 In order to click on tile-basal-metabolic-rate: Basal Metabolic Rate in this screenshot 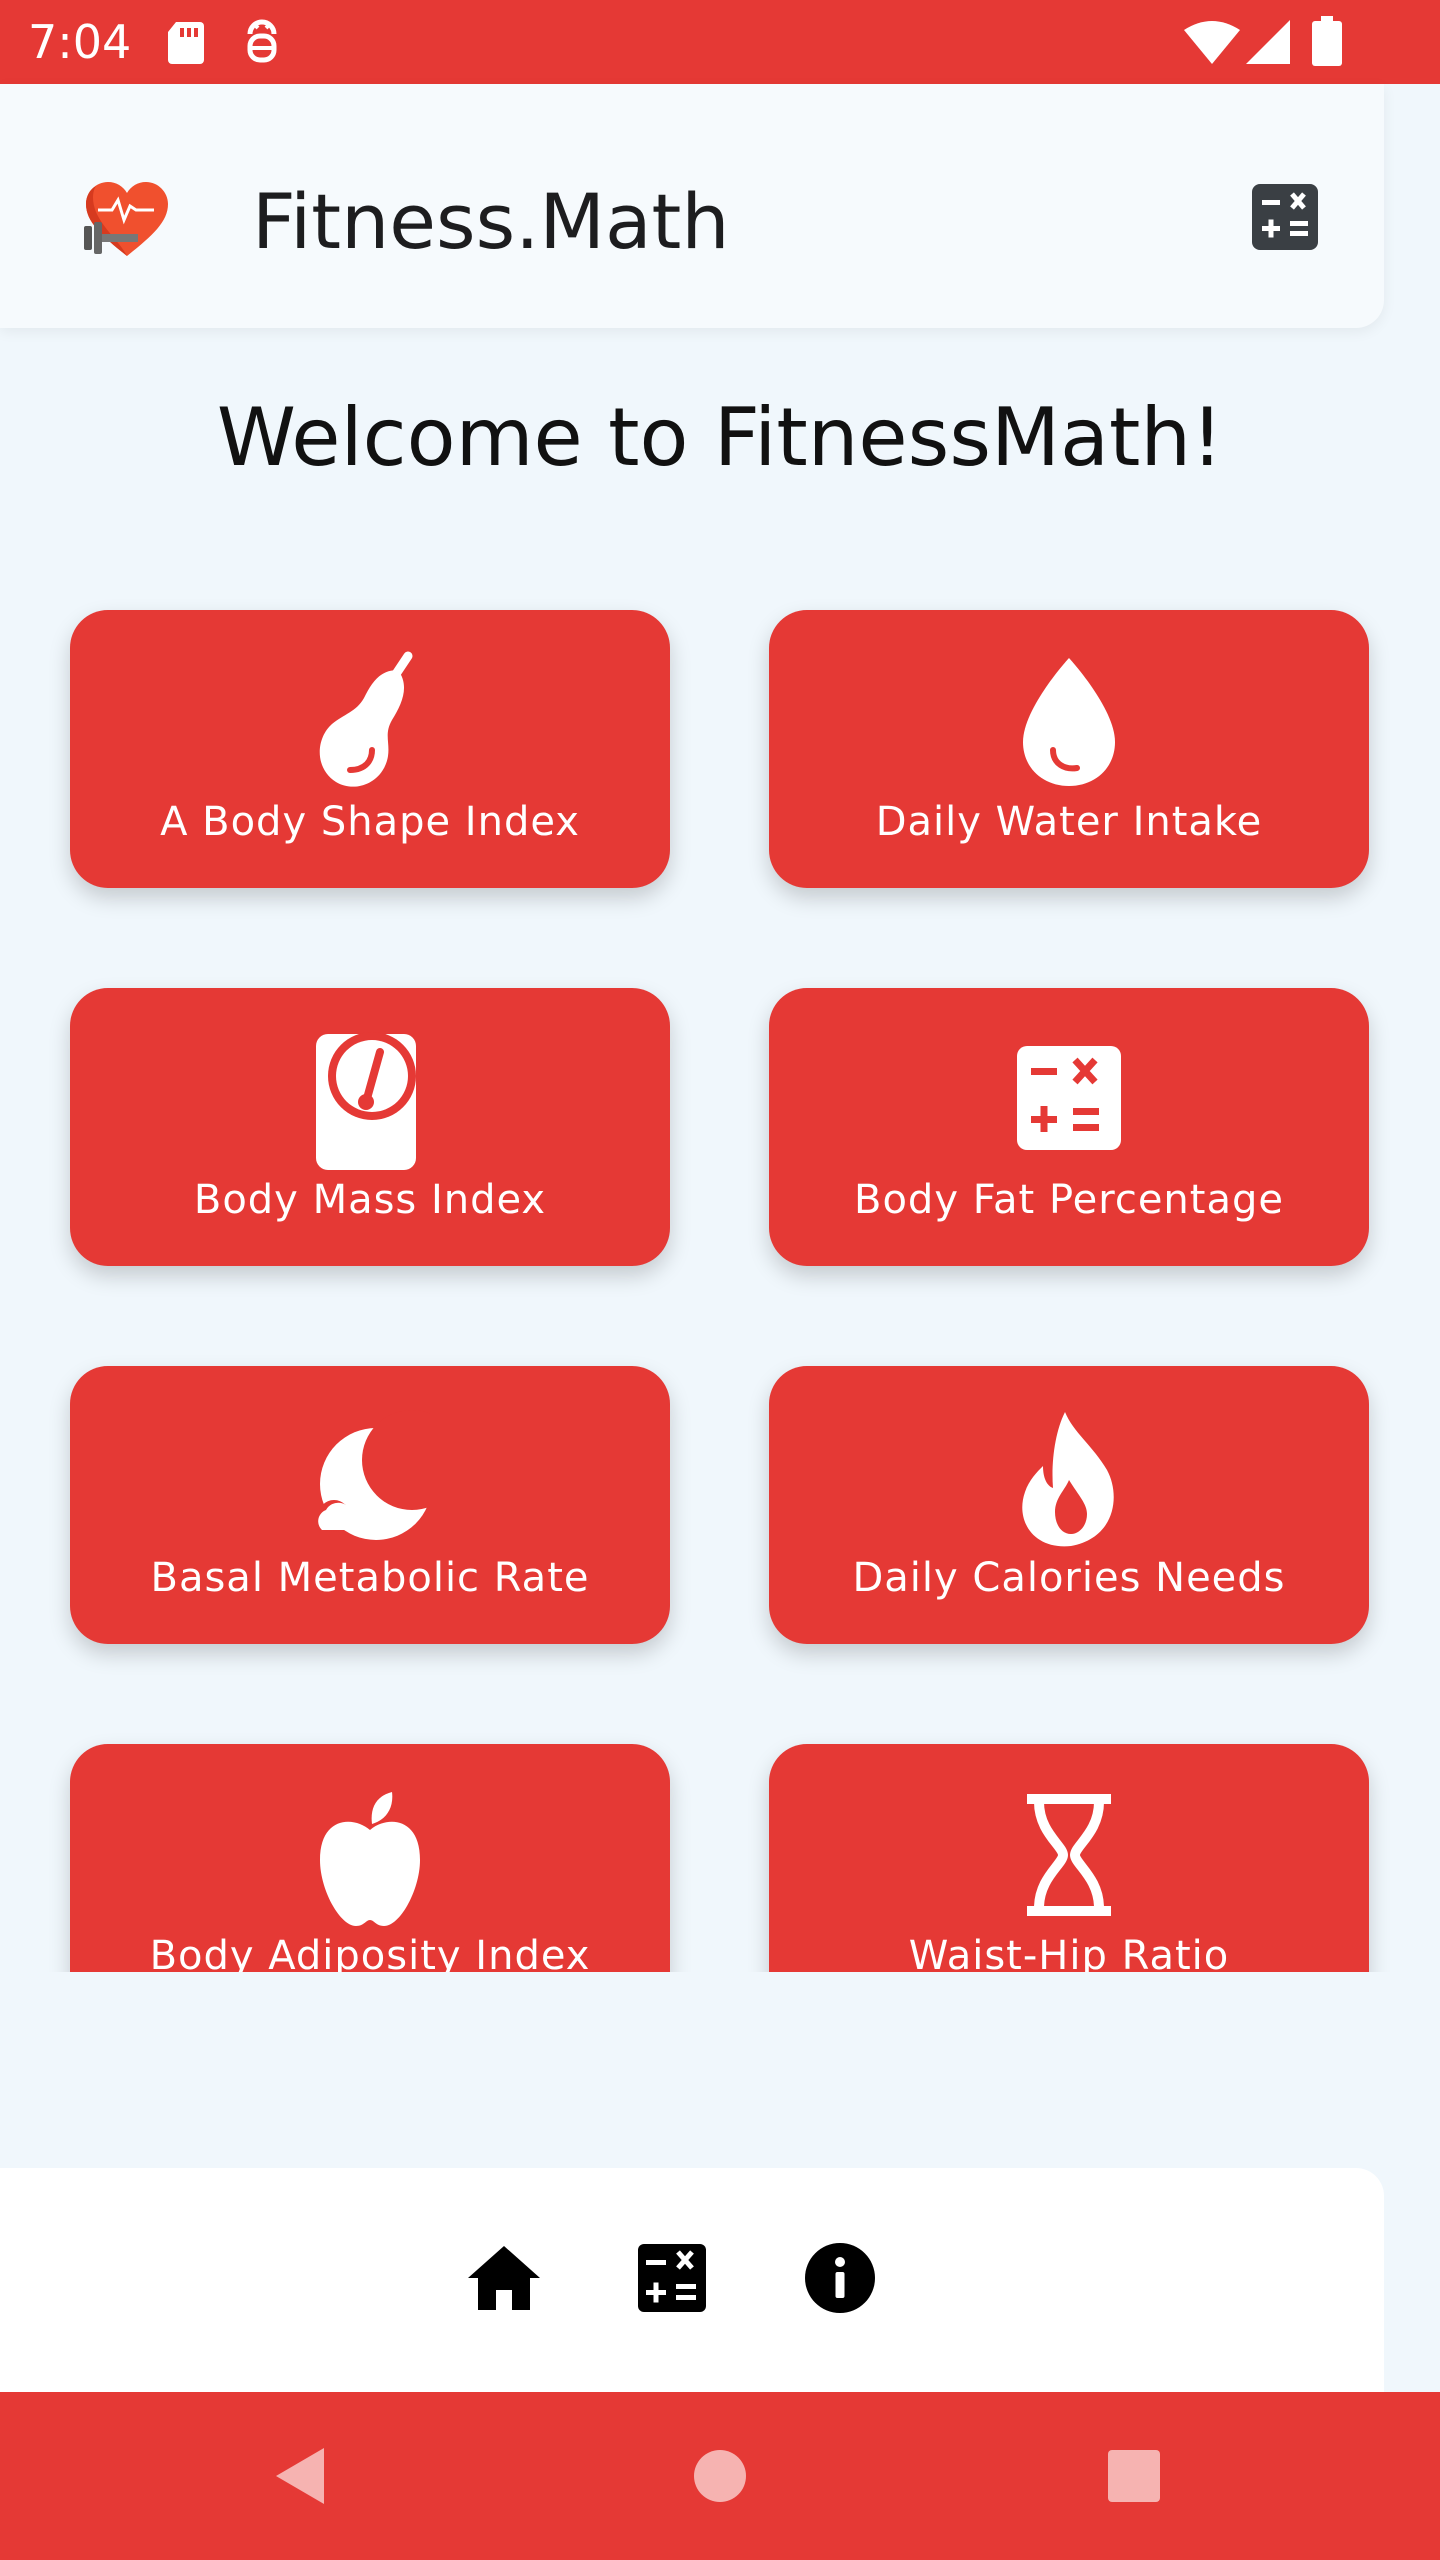, I will do `click(370, 1505)`.